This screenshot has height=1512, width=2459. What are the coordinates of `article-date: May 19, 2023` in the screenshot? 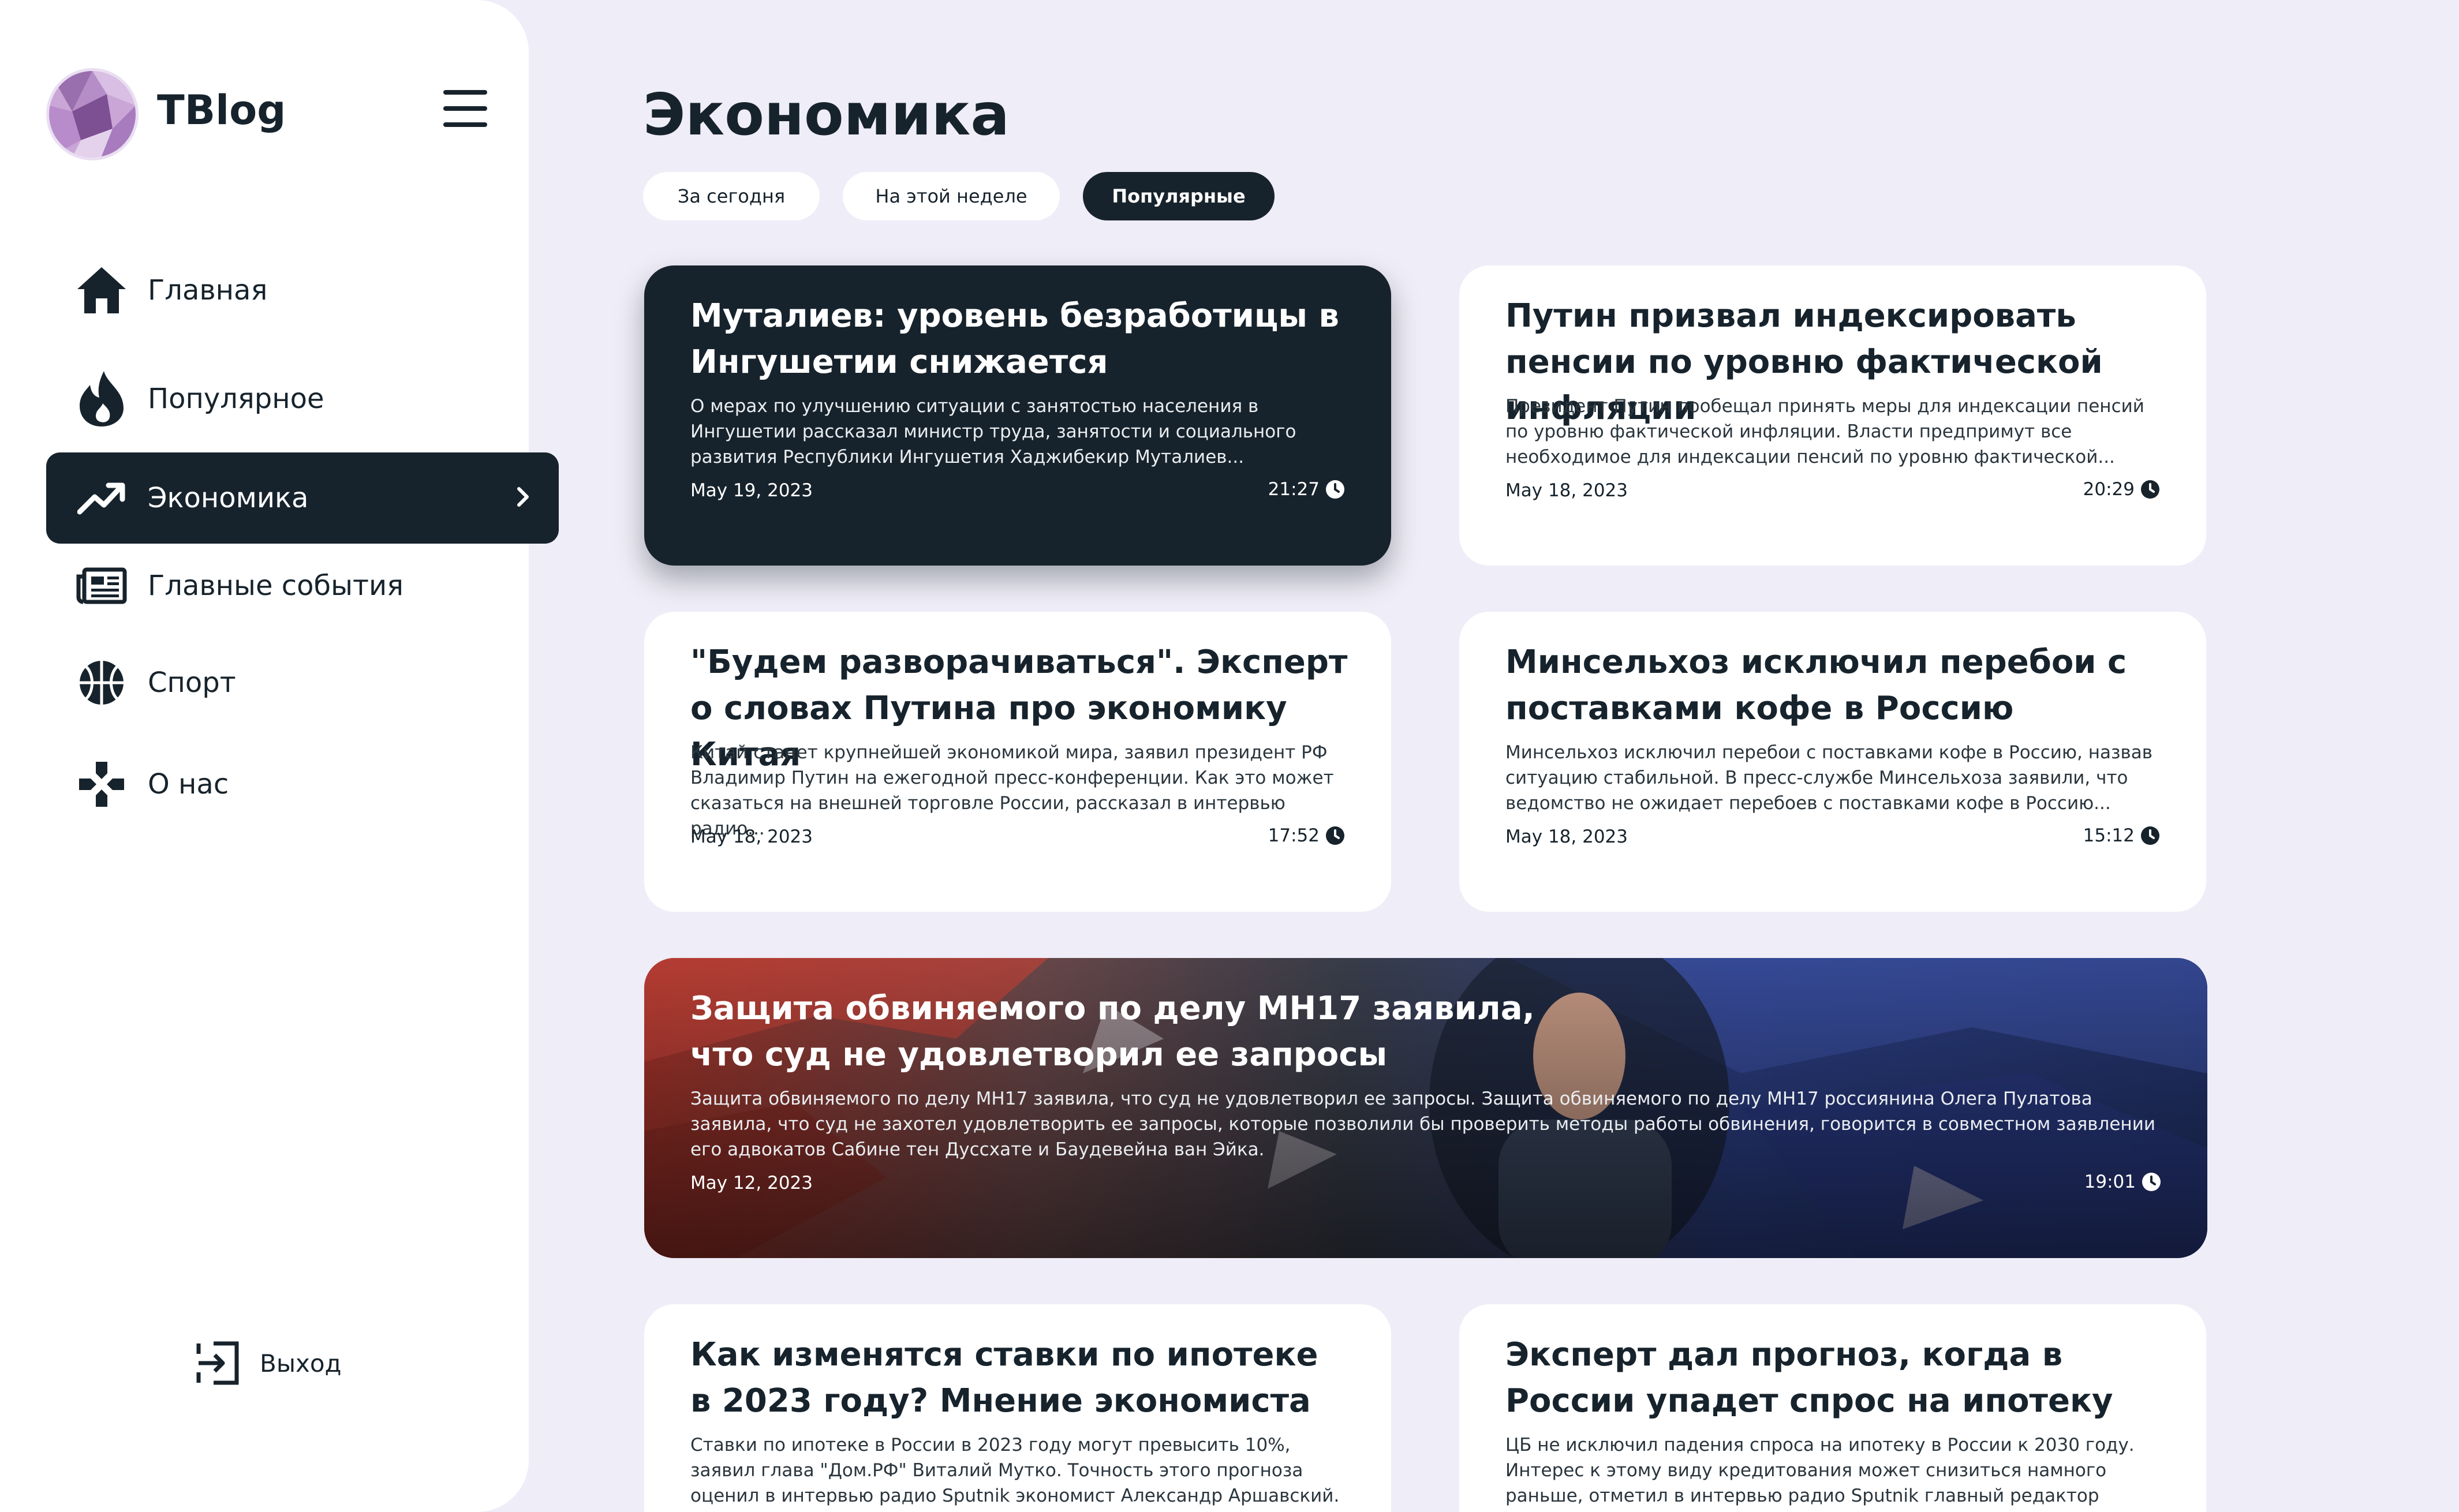 It's located at (751, 490).